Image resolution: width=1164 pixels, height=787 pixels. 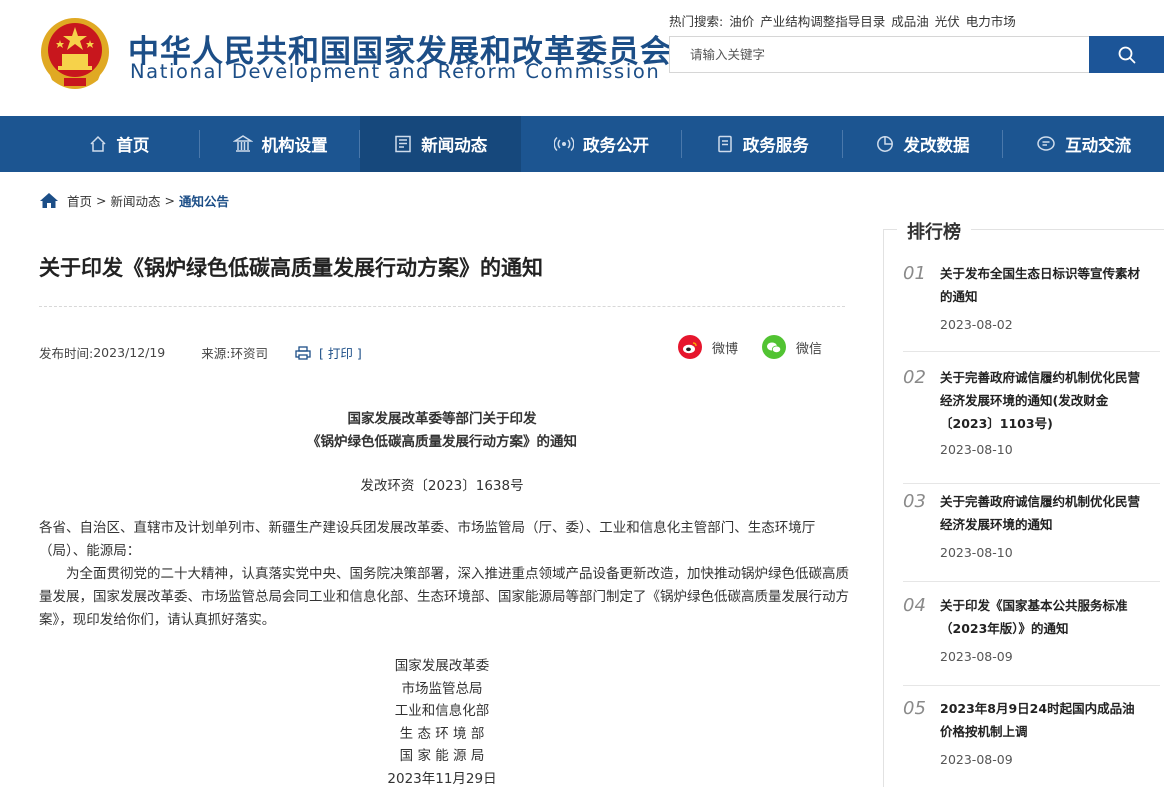 I want to click on nav-label: 新闻动态, so click(x=454, y=145).